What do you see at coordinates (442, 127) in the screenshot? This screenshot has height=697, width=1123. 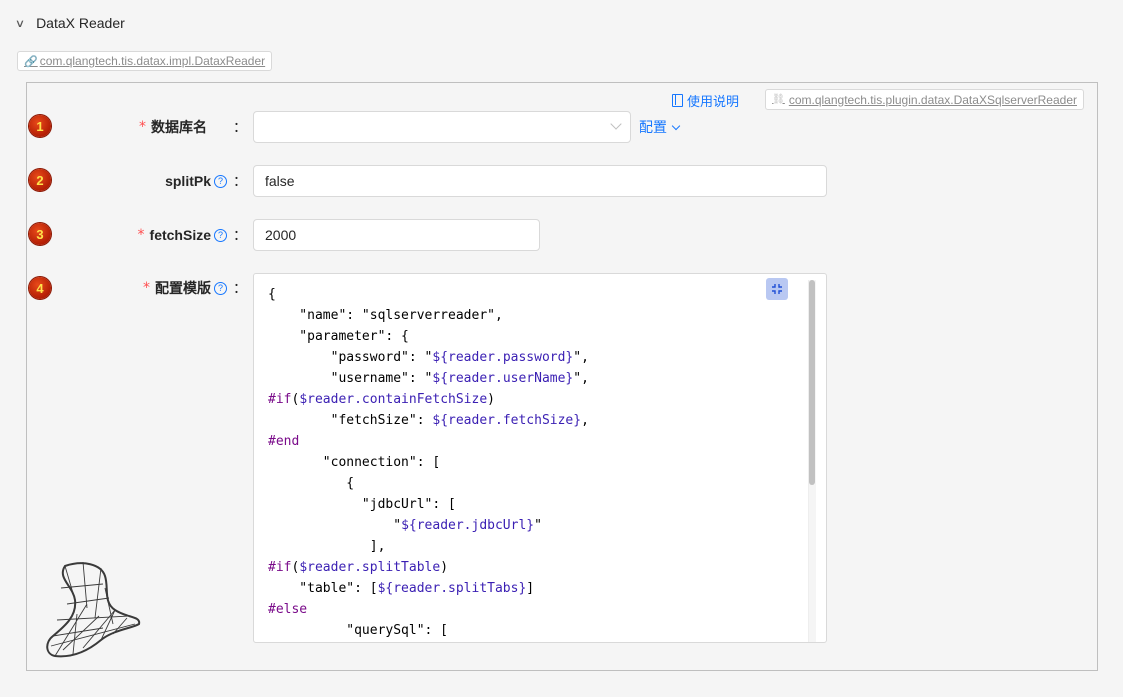 I see `dbname-select` at bounding box center [442, 127].